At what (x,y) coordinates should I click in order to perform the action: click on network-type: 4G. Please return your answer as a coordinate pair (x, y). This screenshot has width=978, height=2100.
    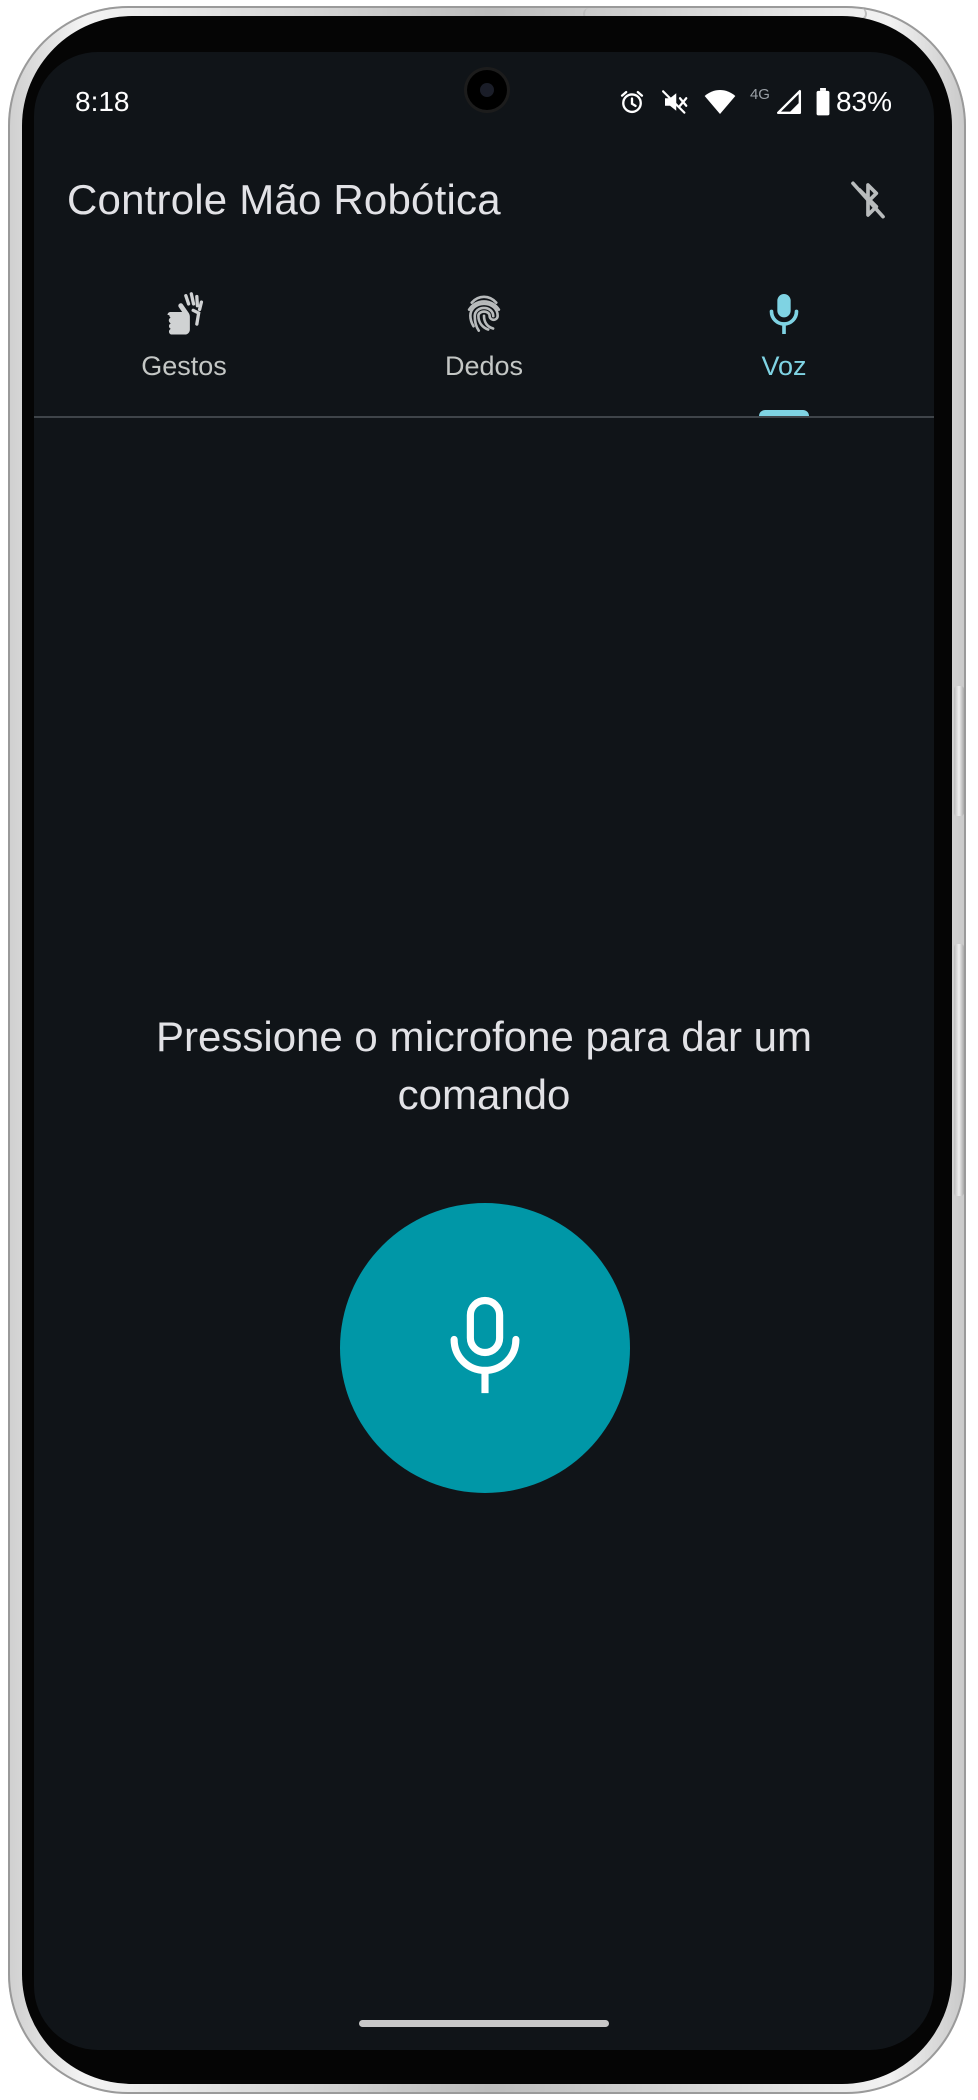
    Looking at the image, I should click on (759, 94).